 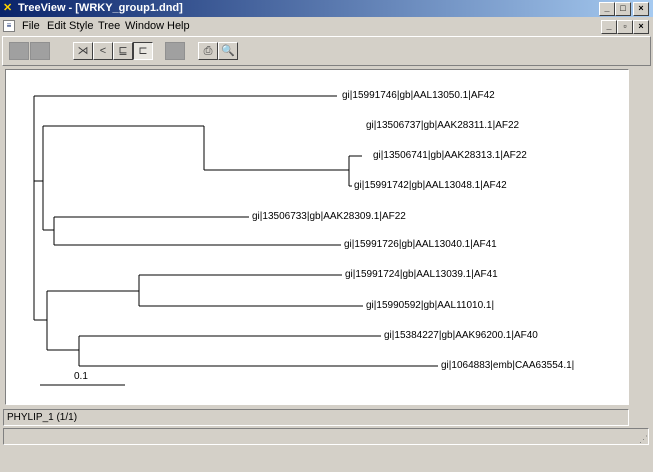 I want to click on maximize-button: □, so click(x=623, y=9).